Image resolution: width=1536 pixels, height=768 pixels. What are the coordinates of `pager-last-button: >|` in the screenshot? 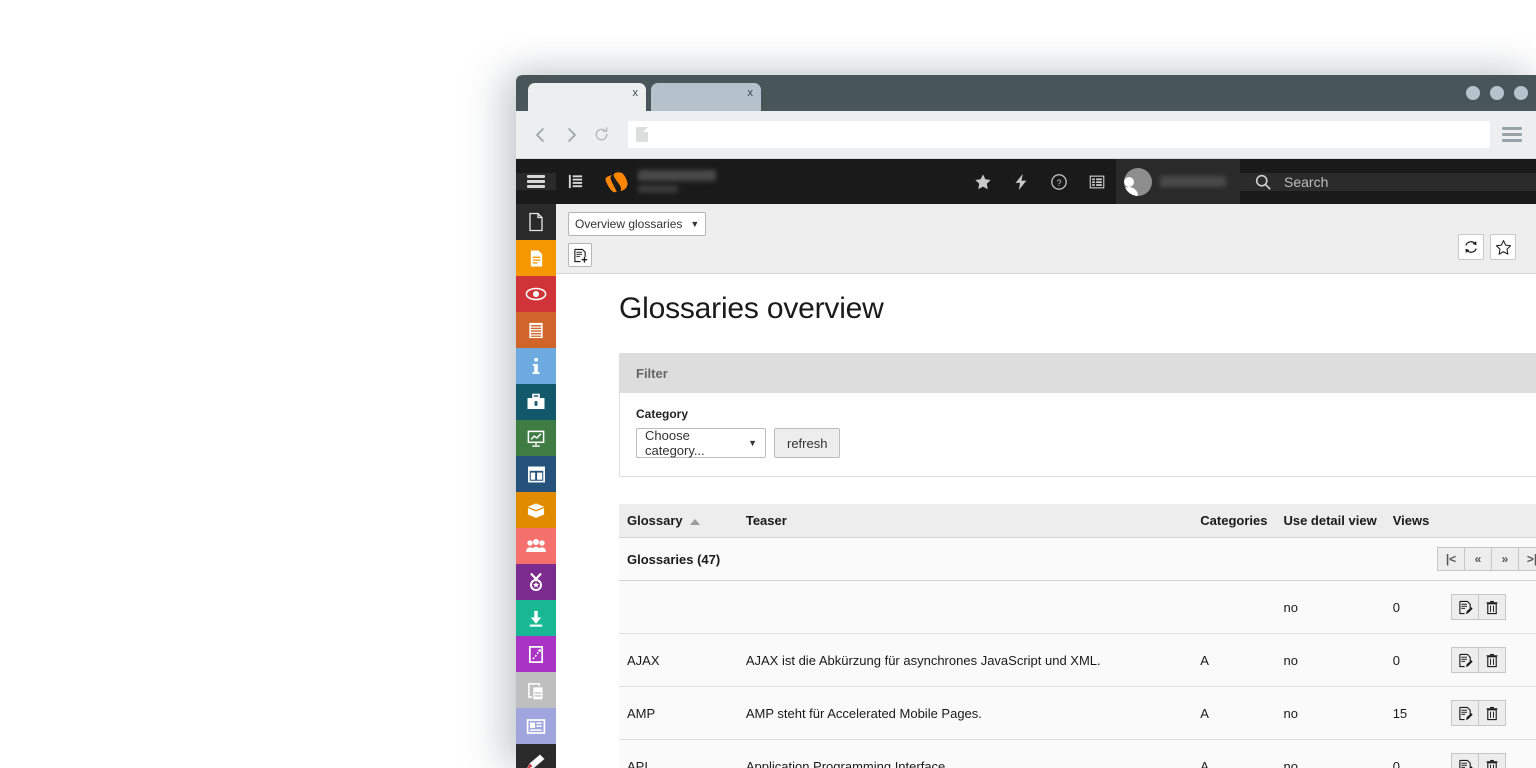 It's located at (1527, 559).